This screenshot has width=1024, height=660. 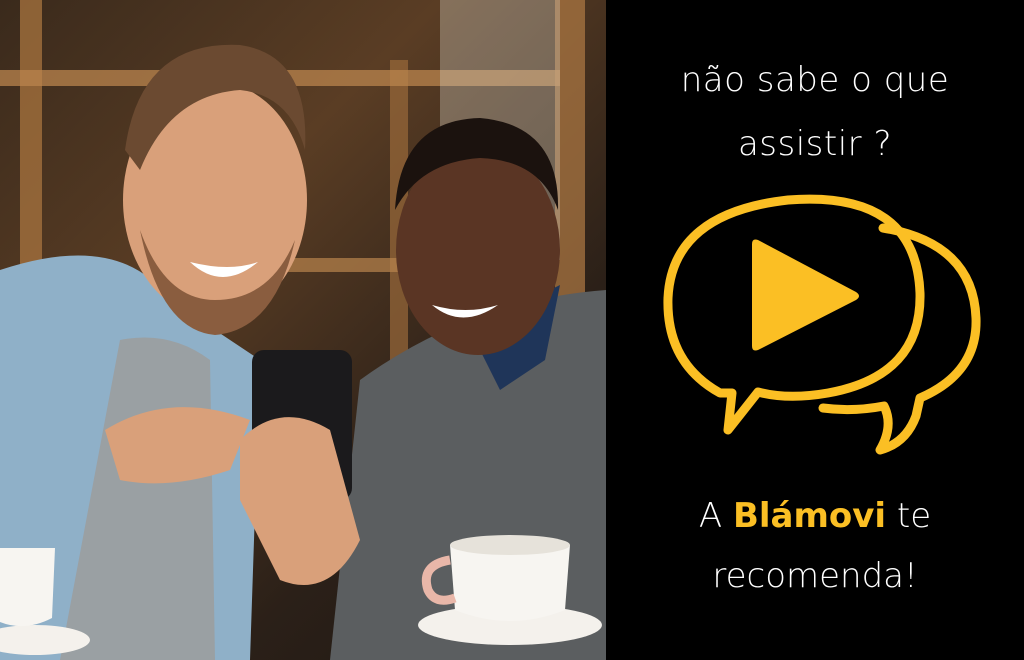 What do you see at coordinates (822, 324) in the screenshot?
I see `play-speech-bubbles-icon` at bounding box center [822, 324].